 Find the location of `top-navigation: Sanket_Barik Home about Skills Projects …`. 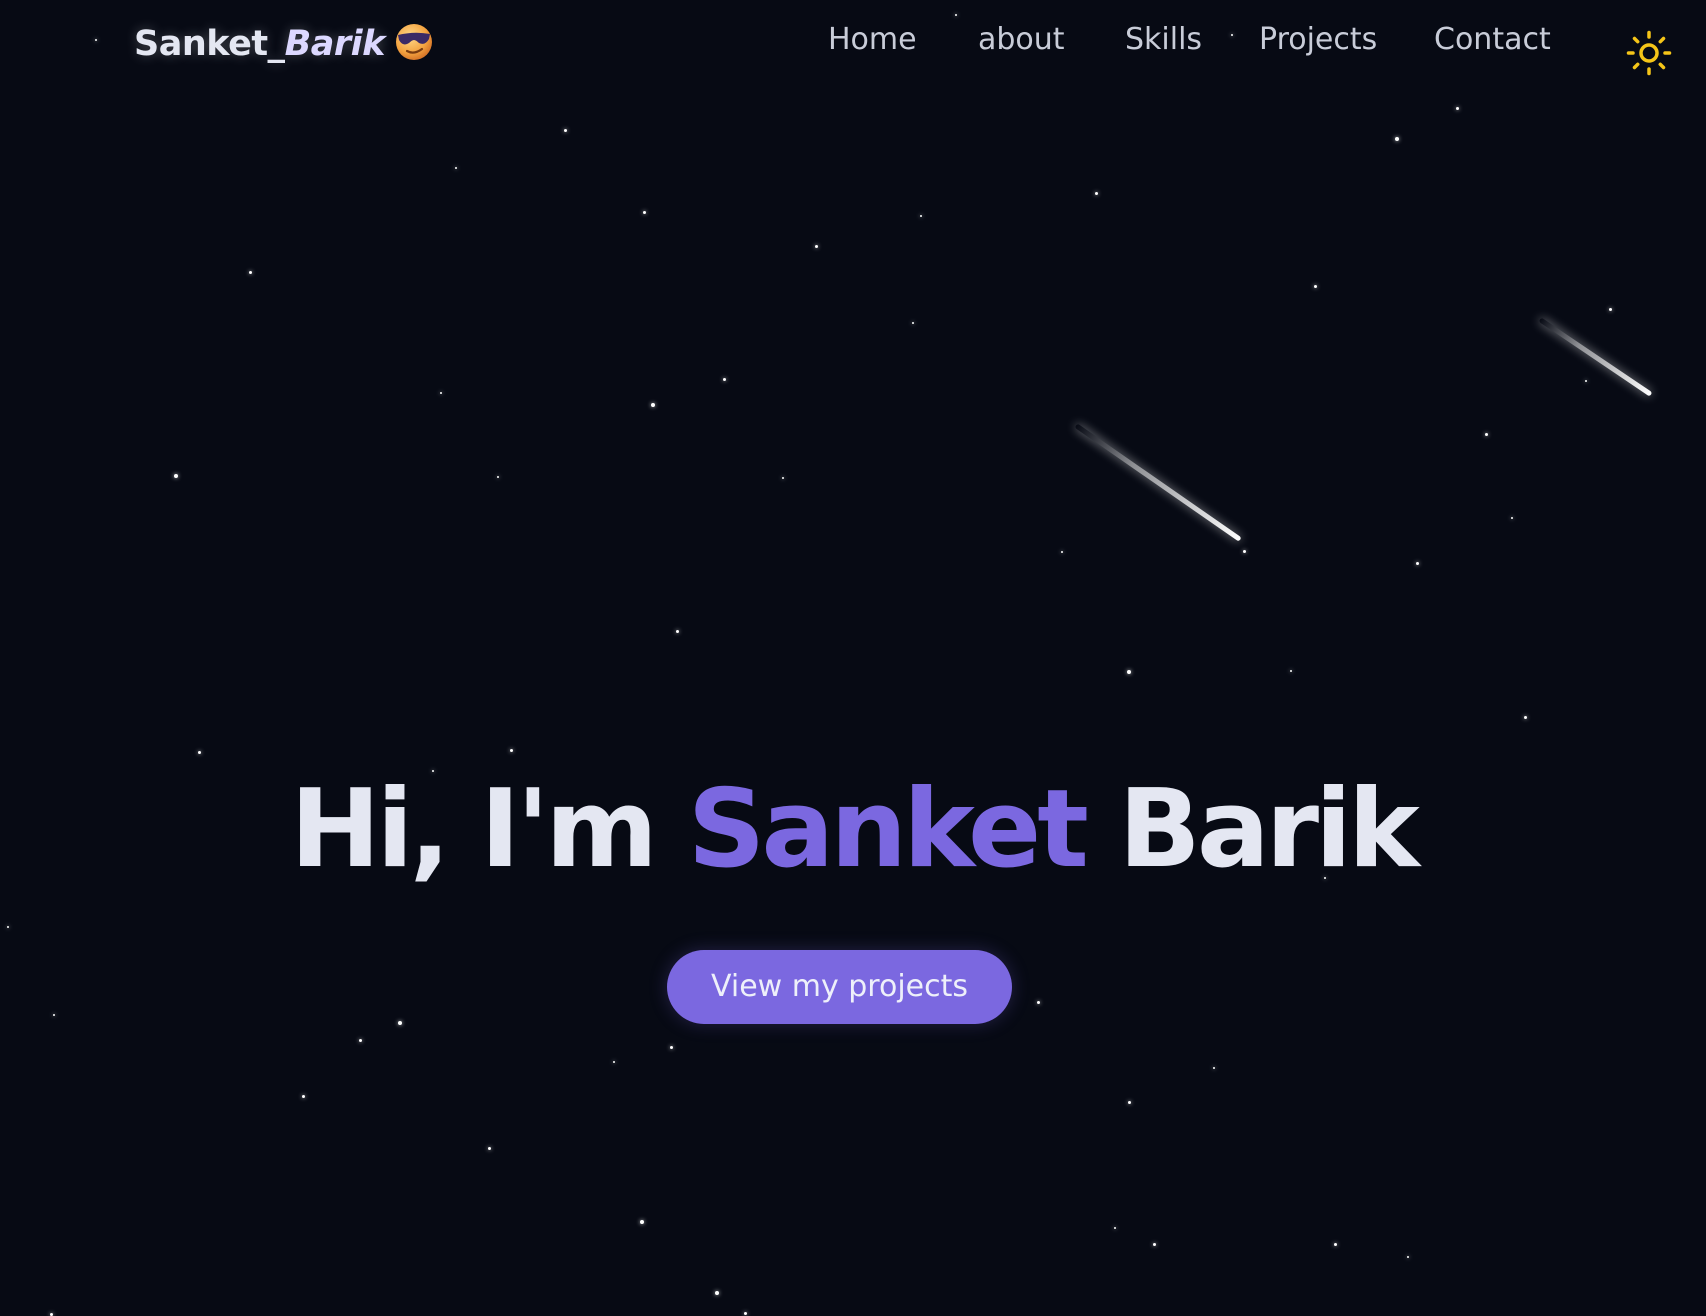

top-navigation: Sanket_Barik Home about Skills Projects … is located at coordinates (853, 45).